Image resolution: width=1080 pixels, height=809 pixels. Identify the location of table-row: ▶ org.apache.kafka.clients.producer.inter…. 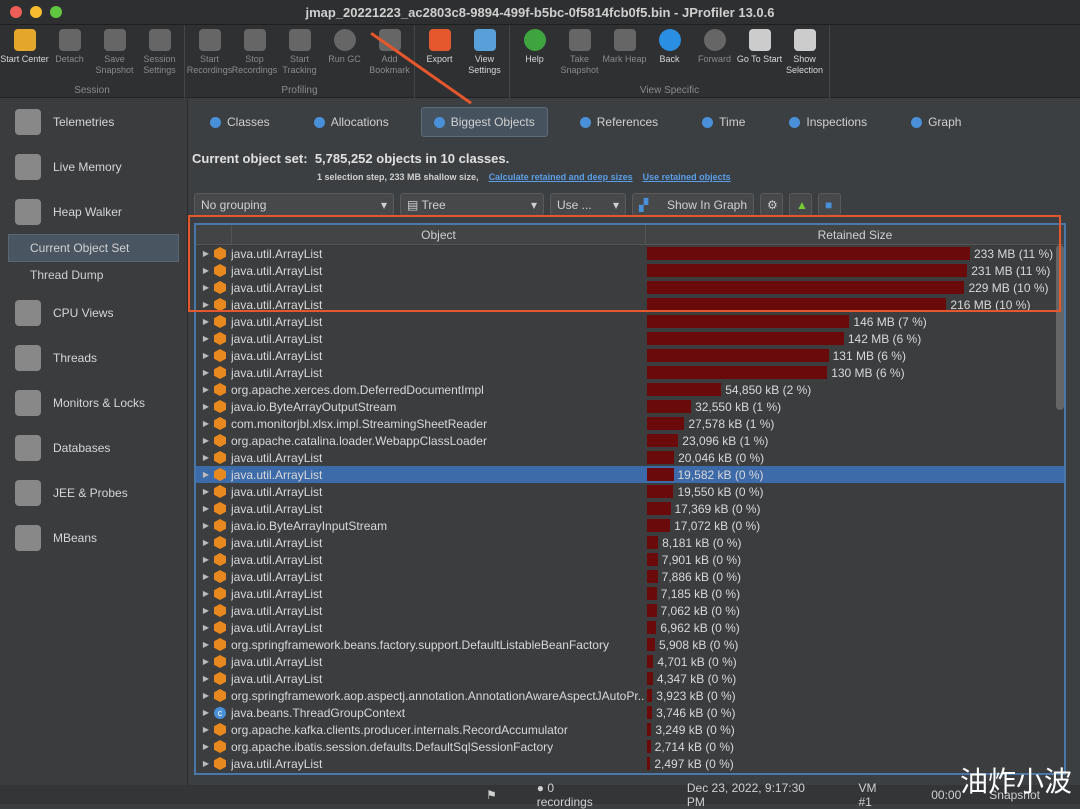
(630, 729).